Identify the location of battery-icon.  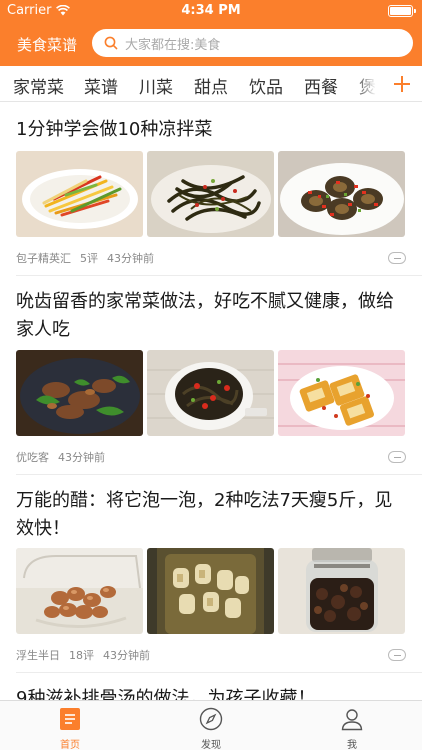
(402, 11).